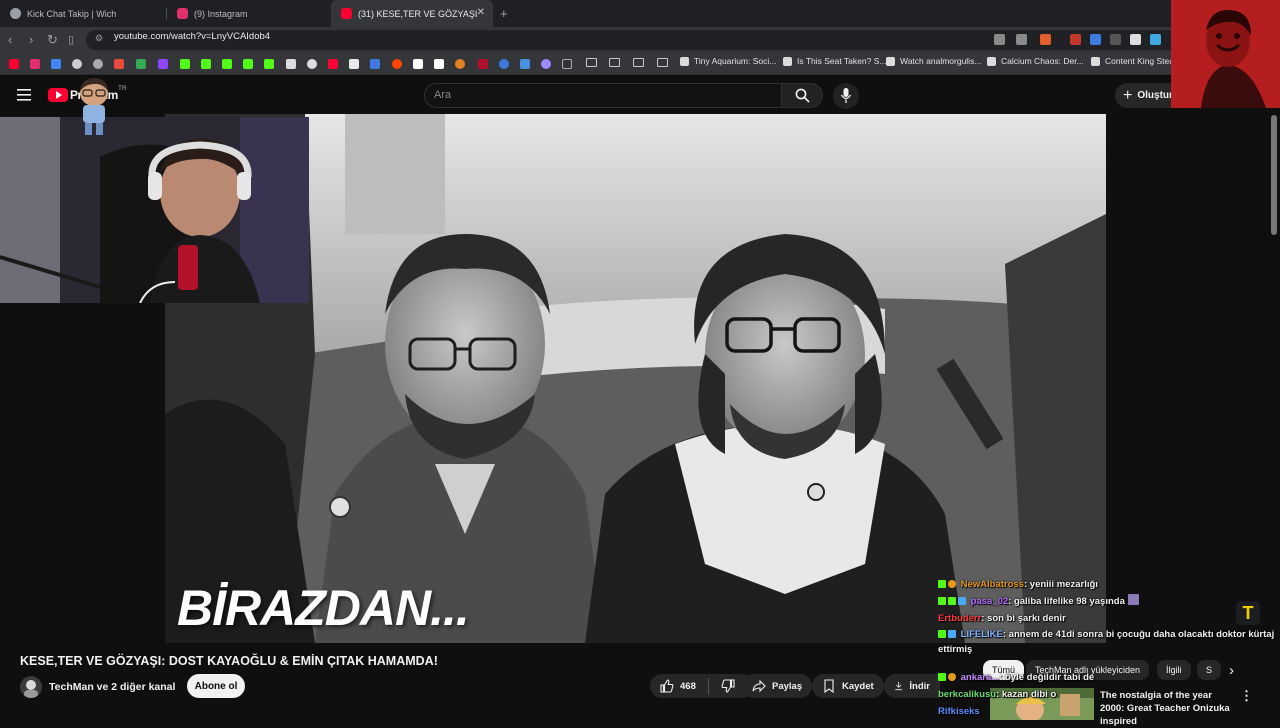 This screenshot has height=728, width=1280. Describe the element at coordinates (14, 64) in the screenshot. I see `youtube-bookmark-icon` at that location.